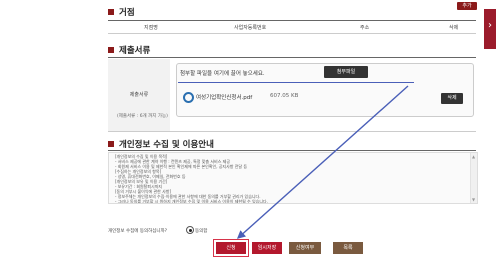 This screenshot has width=496, height=274. What do you see at coordinates (161, 144) in the screenshot?
I see `section-title-privacy: 개인정보 수집 및 이용안내` at bounding box center [161, 144].